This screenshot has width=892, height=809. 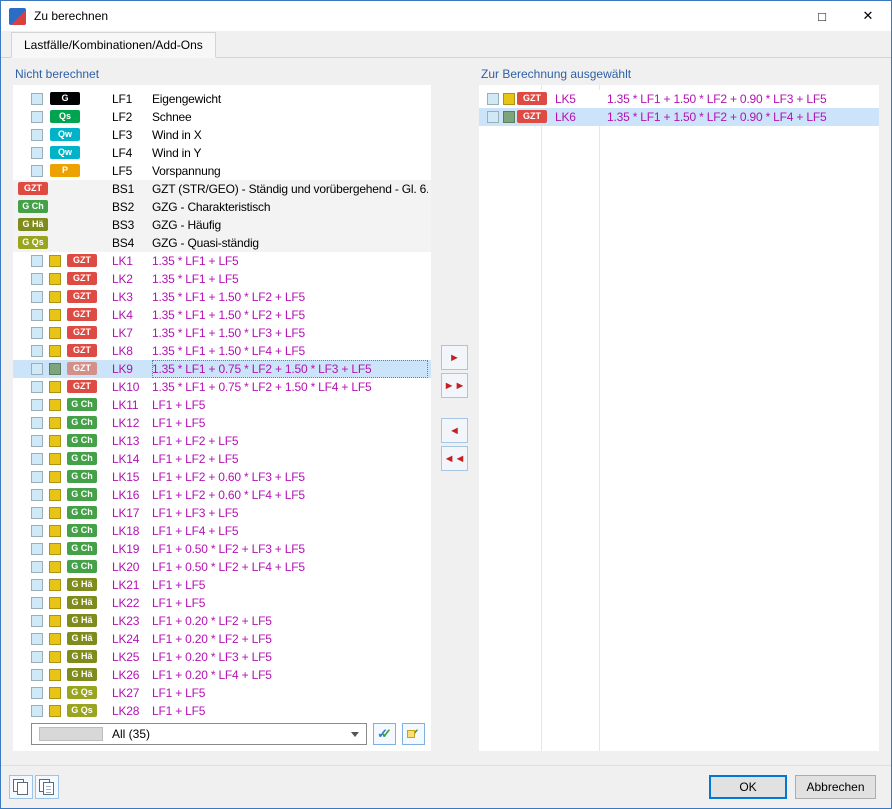 I want to click on category-badge: G Qs, so click(x=82, y=710).